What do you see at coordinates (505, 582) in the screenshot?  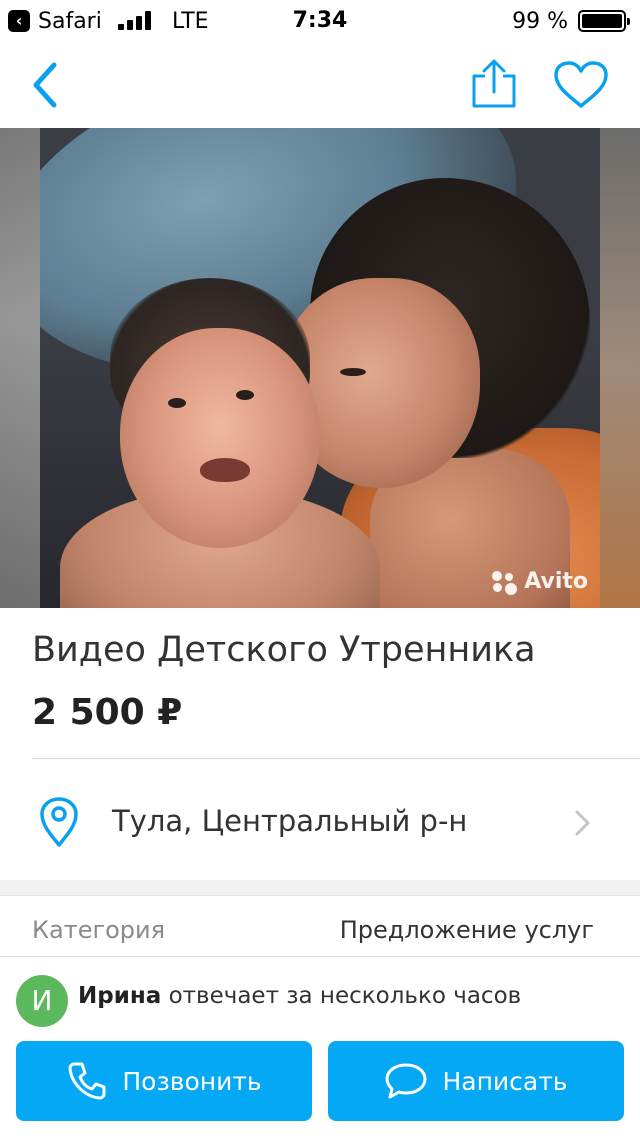 I see `avito-logo-icon` at bounding box center [505, 582].